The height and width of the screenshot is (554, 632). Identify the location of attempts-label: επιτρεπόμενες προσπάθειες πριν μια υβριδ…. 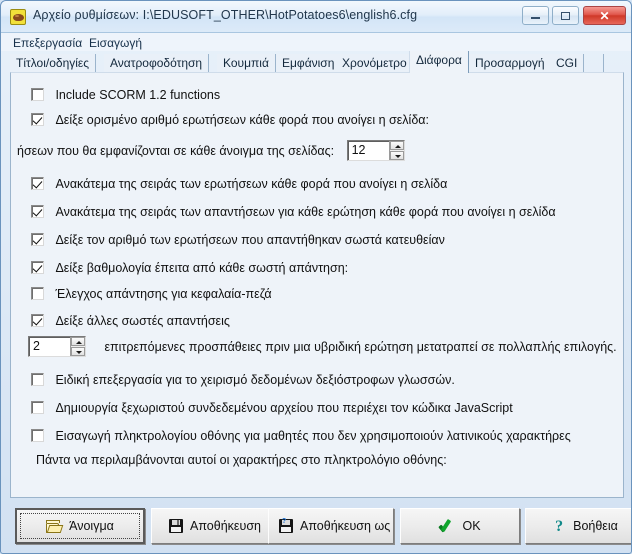
(360, 347).